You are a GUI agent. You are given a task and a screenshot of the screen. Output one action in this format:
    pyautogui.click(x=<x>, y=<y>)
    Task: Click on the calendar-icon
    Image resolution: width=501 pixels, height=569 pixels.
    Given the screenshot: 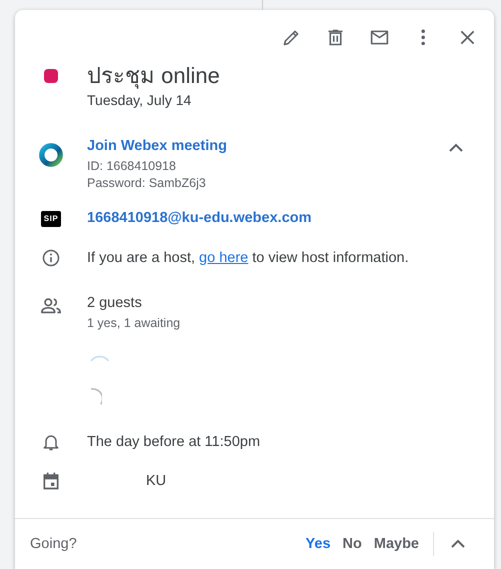 What is the action you would take?
    pyautogui.click(x=51, y=481)
    